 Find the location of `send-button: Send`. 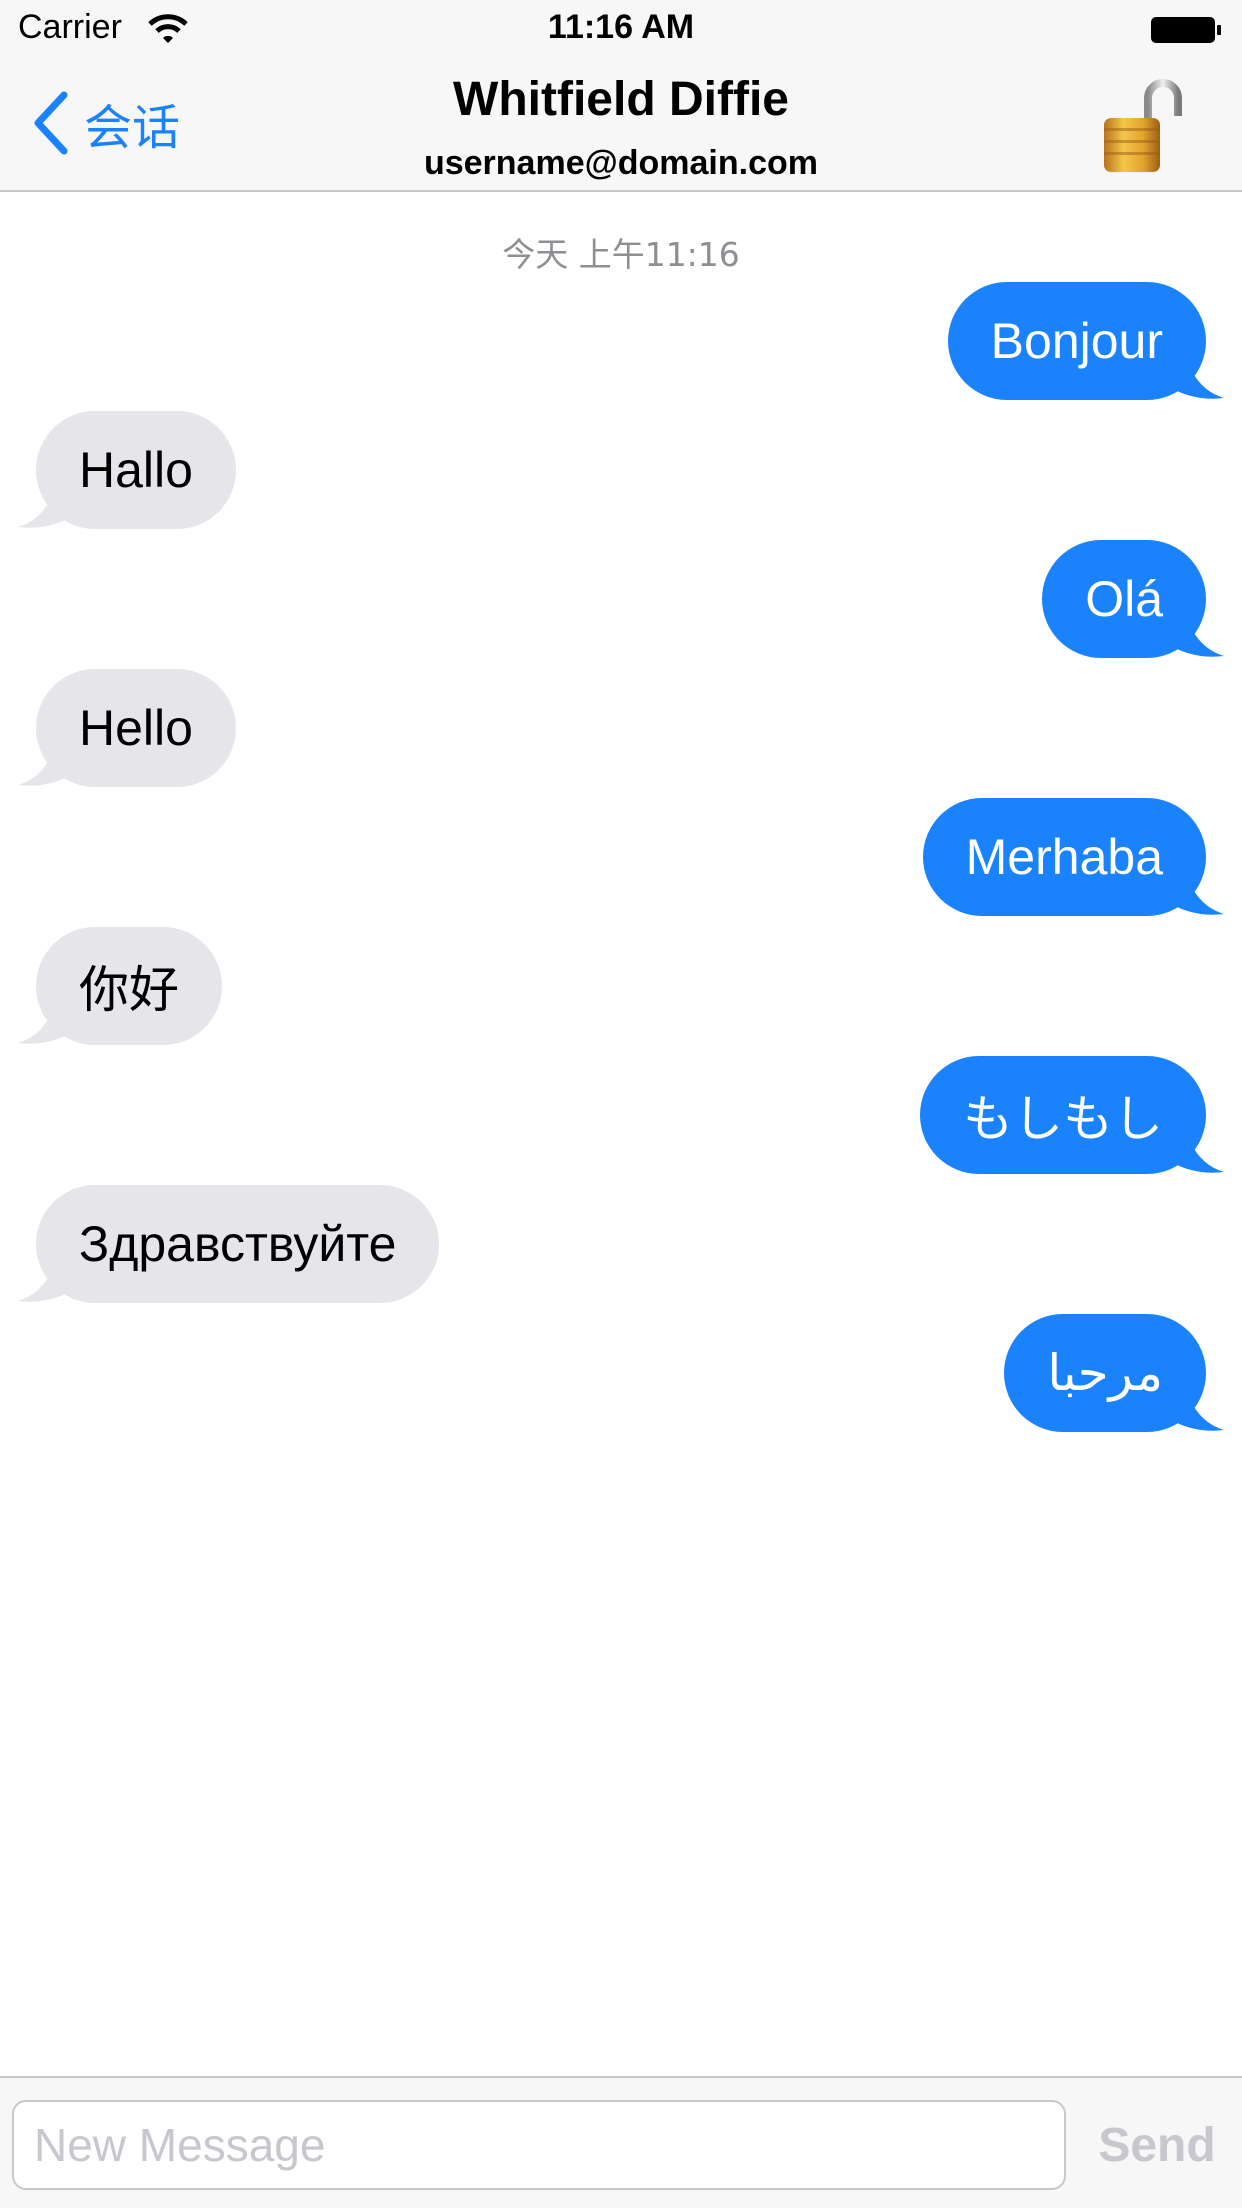

send-button: Send is located at coordinates (1157, 2145).